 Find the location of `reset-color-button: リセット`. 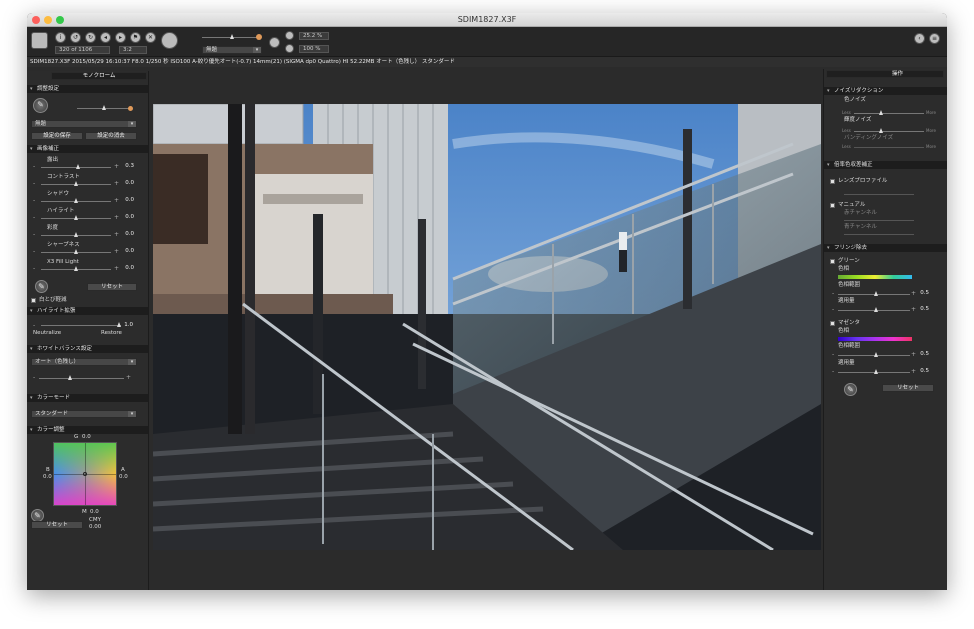

reset-color-button: リセット is located at coordinates (57, 525).